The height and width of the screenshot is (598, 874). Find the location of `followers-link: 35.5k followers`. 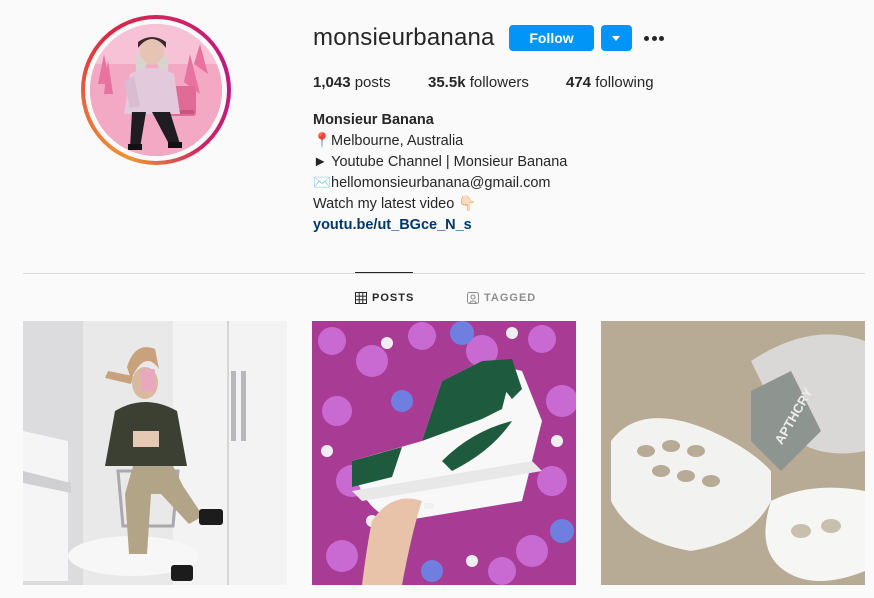

followers-link: 35.5k followers is located at coordinates (478, 82).